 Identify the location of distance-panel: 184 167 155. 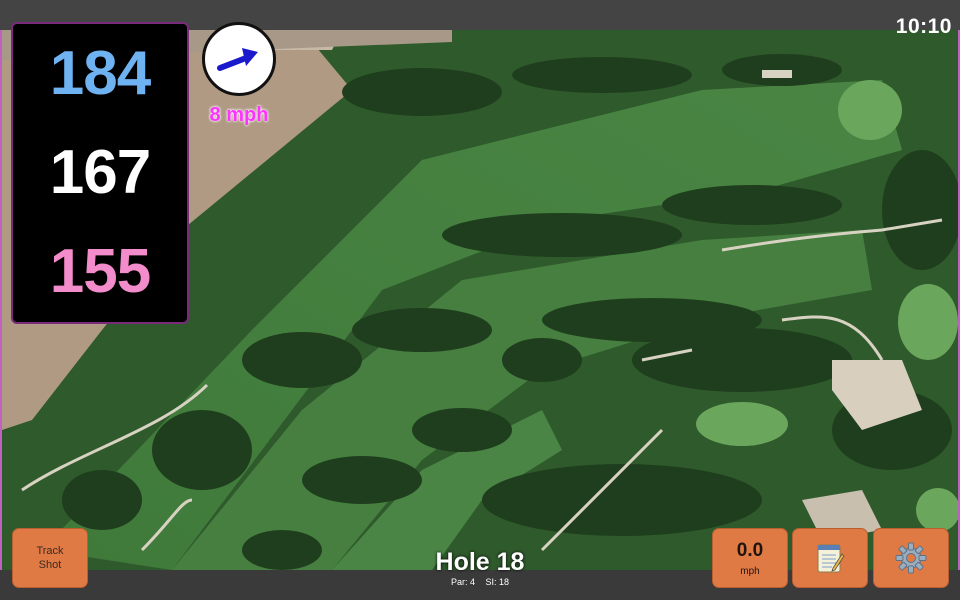
(100, 173).